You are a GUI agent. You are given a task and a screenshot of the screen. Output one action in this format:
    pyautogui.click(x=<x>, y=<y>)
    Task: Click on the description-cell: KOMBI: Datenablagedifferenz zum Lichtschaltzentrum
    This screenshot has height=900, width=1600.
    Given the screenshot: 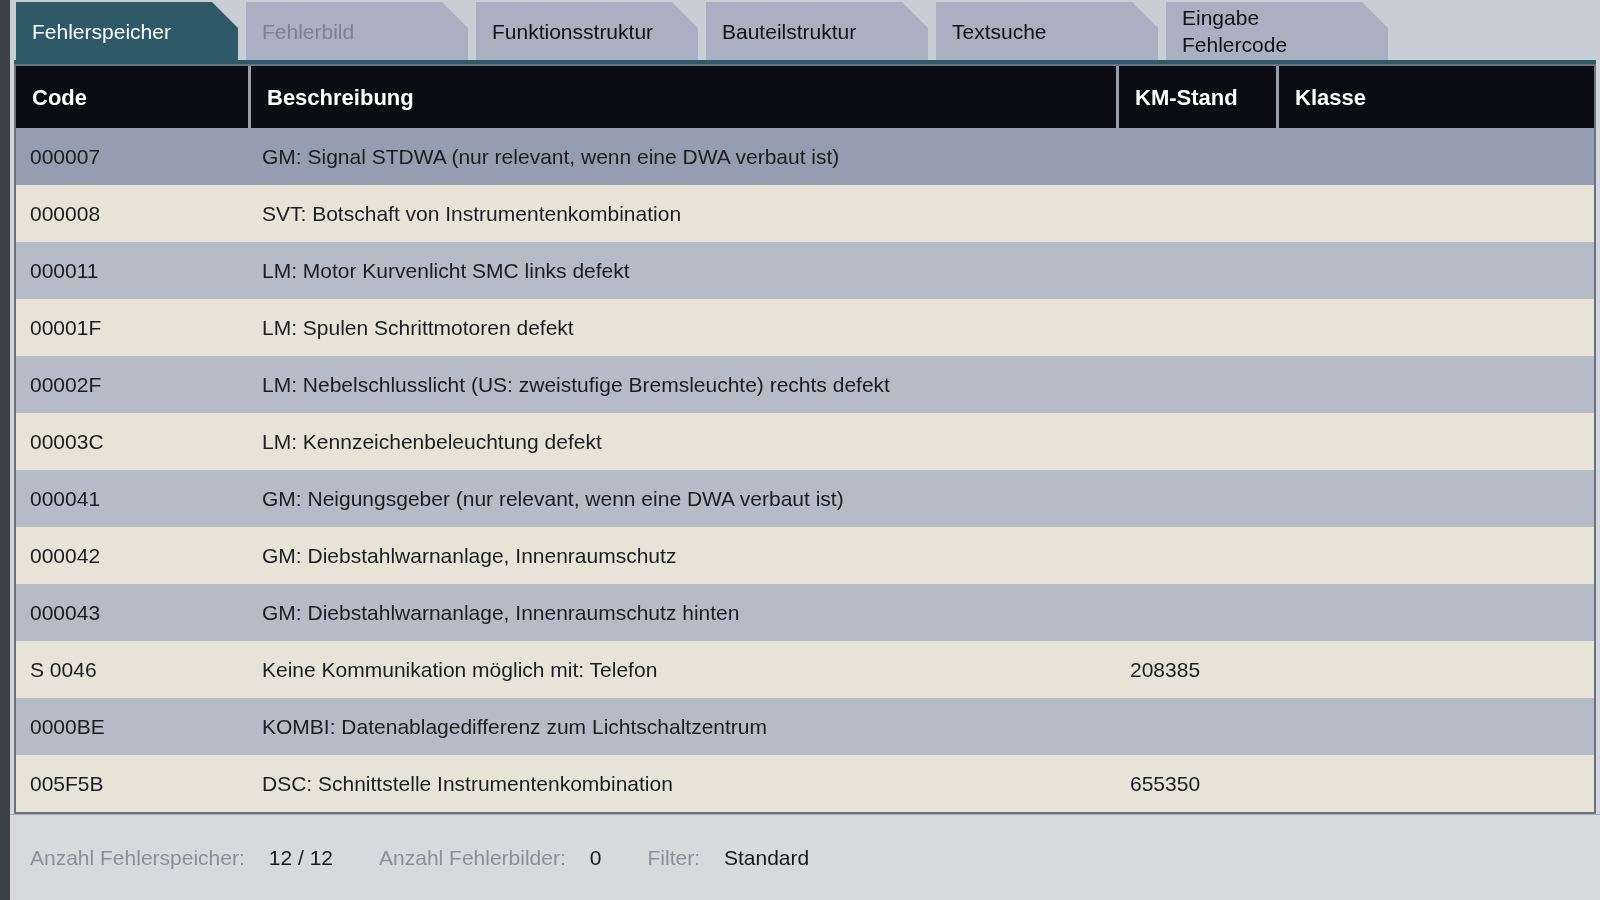 What is the action you would take?
    pyautogui.click(x=515, y=726)
    